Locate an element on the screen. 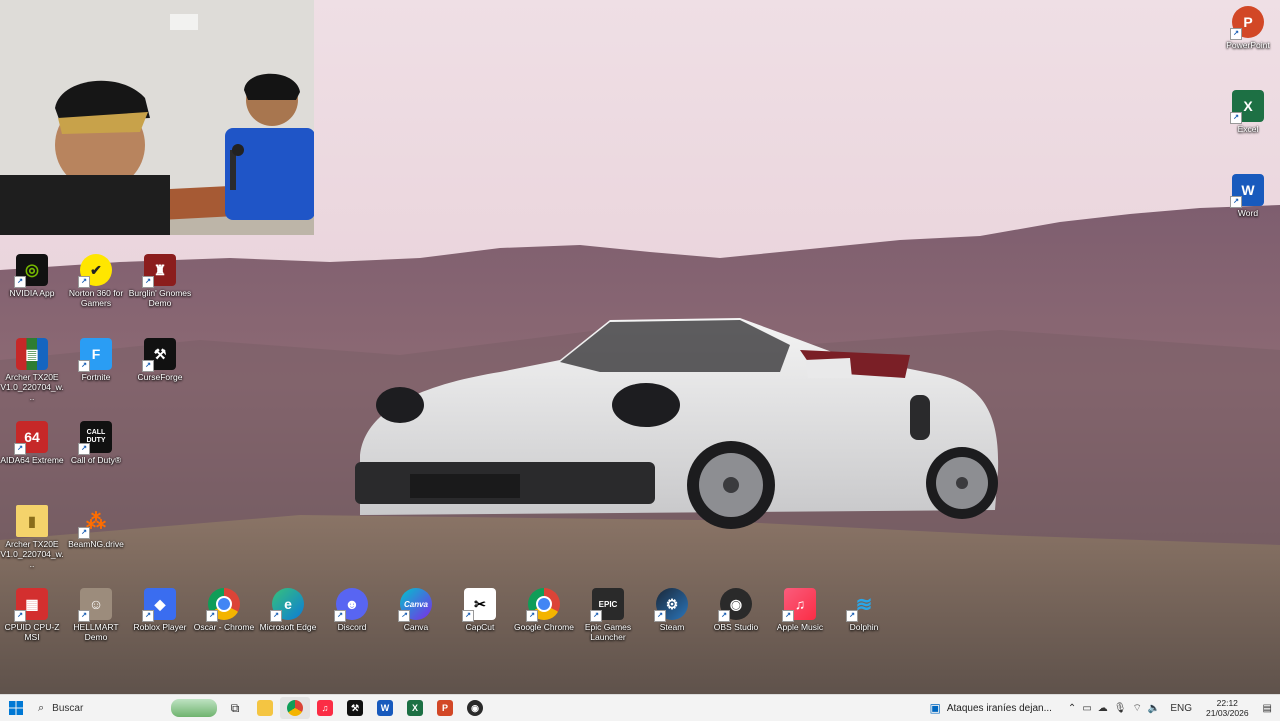 Image resolution: width=1280 pixels, height=721 pixels. desktop-icon-word: W↗ Word is located at coordinates (1248, 196).